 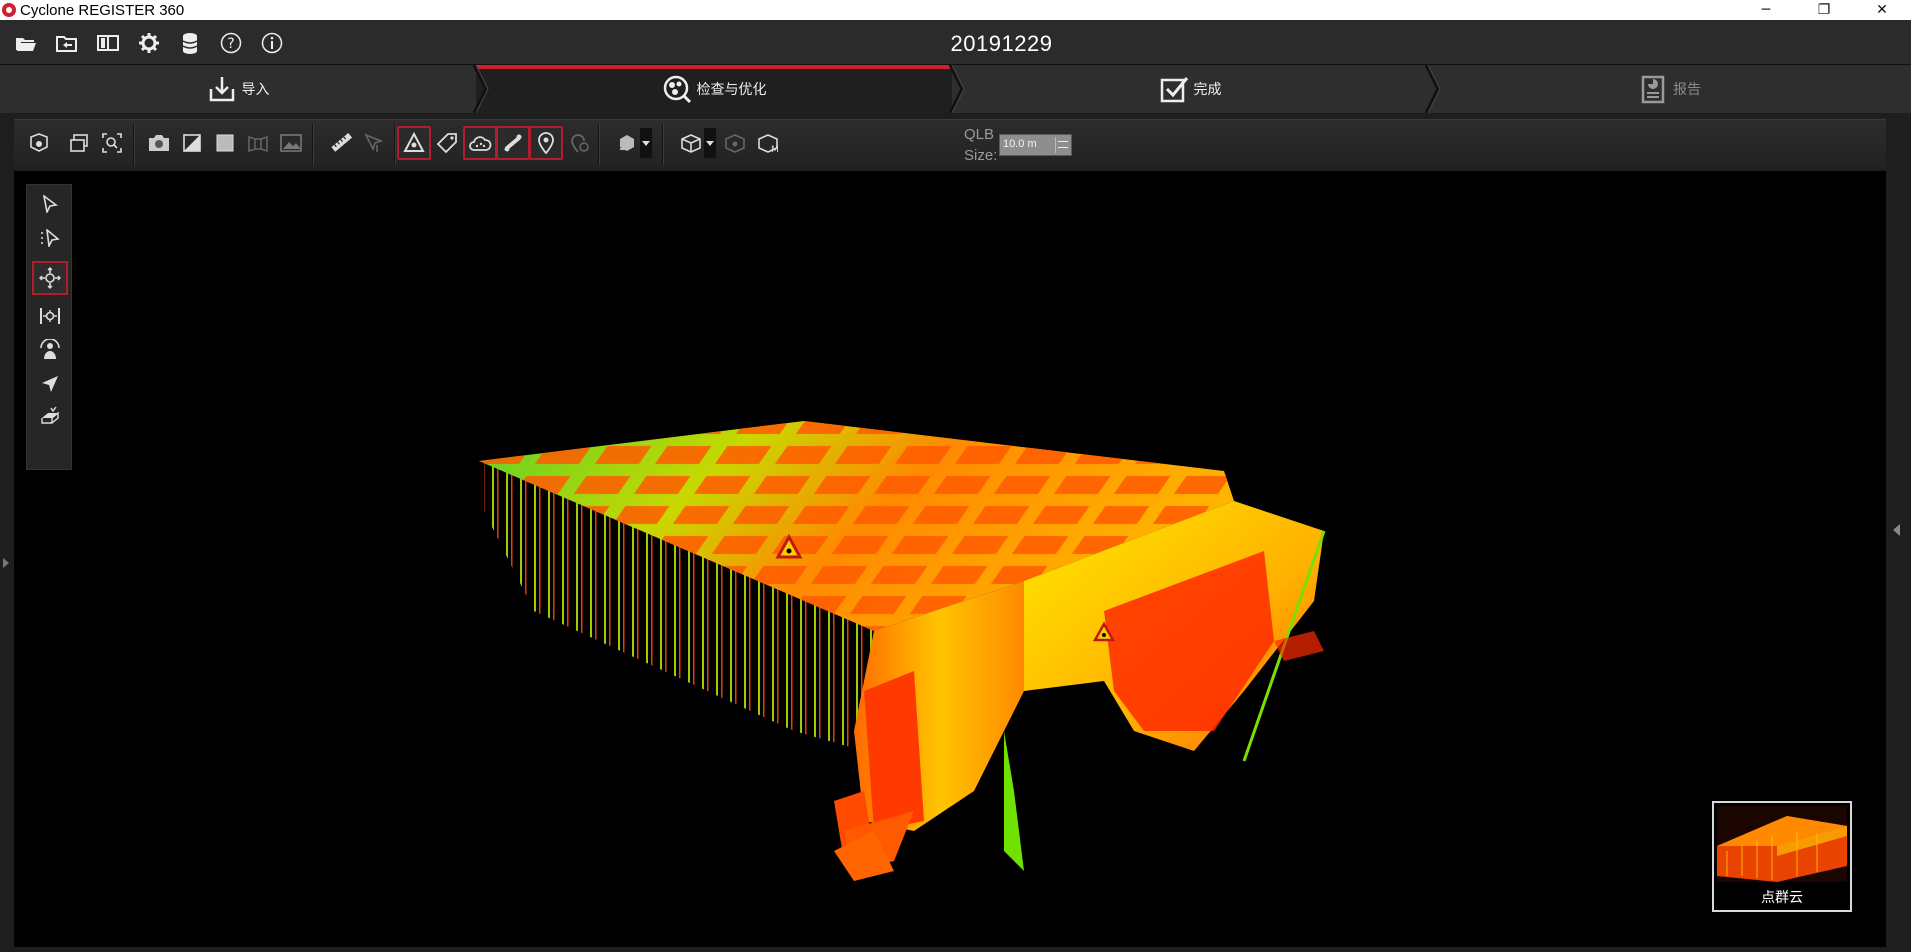 I want to click on add-setup-icon, so click(x=579, y=143).